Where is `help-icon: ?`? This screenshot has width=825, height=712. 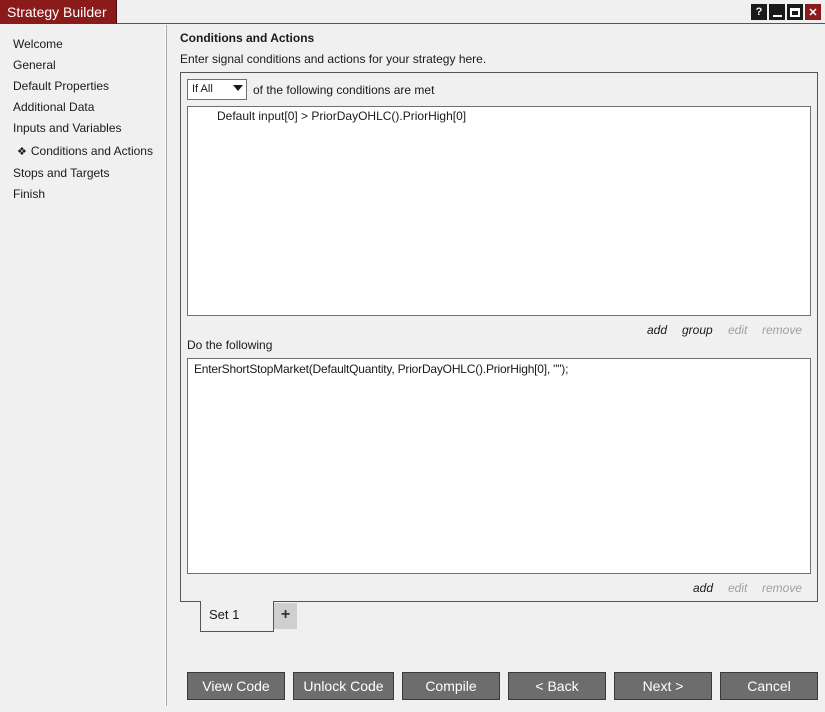 help-icon: ? is located at coordinates (759, 12).